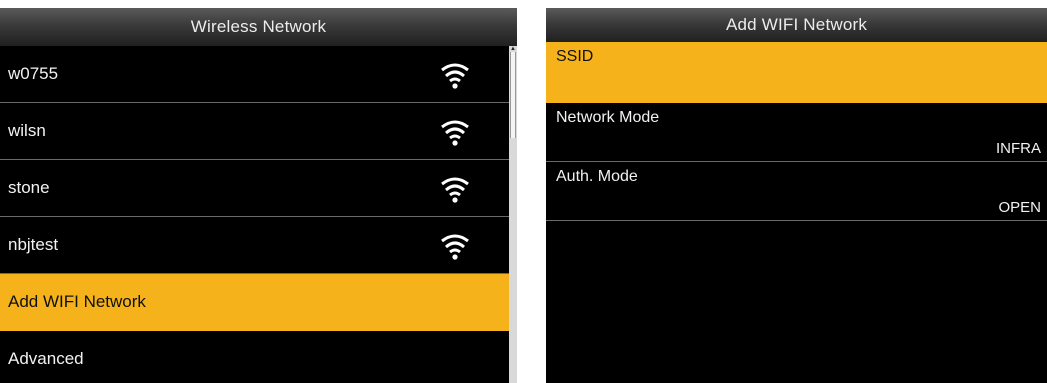 The height and width of the screenshot is (383, 1047). Describe the element at coordinates (46, 358) in the screenshot. I see `advanced-label: Advanced` at that location.